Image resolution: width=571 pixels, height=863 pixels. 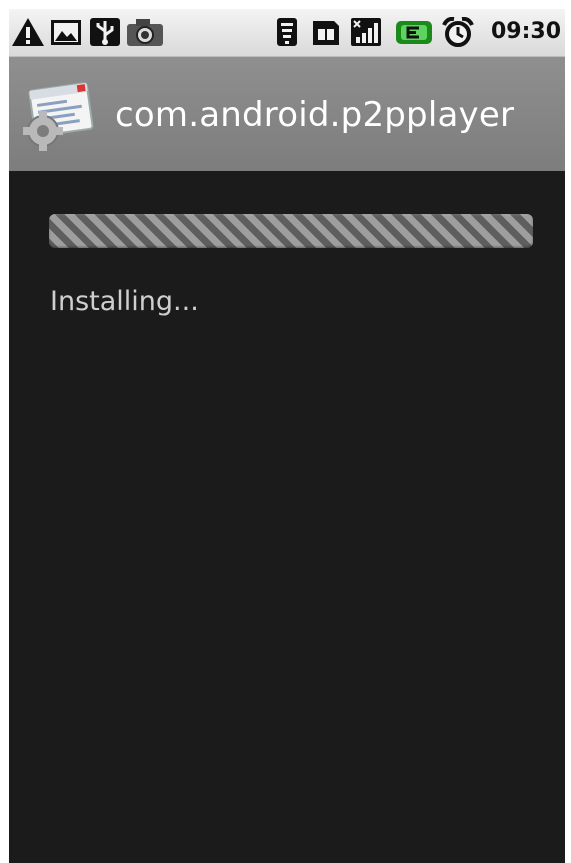 I want to click on install-progress-bar, so click(x=291, y=231).